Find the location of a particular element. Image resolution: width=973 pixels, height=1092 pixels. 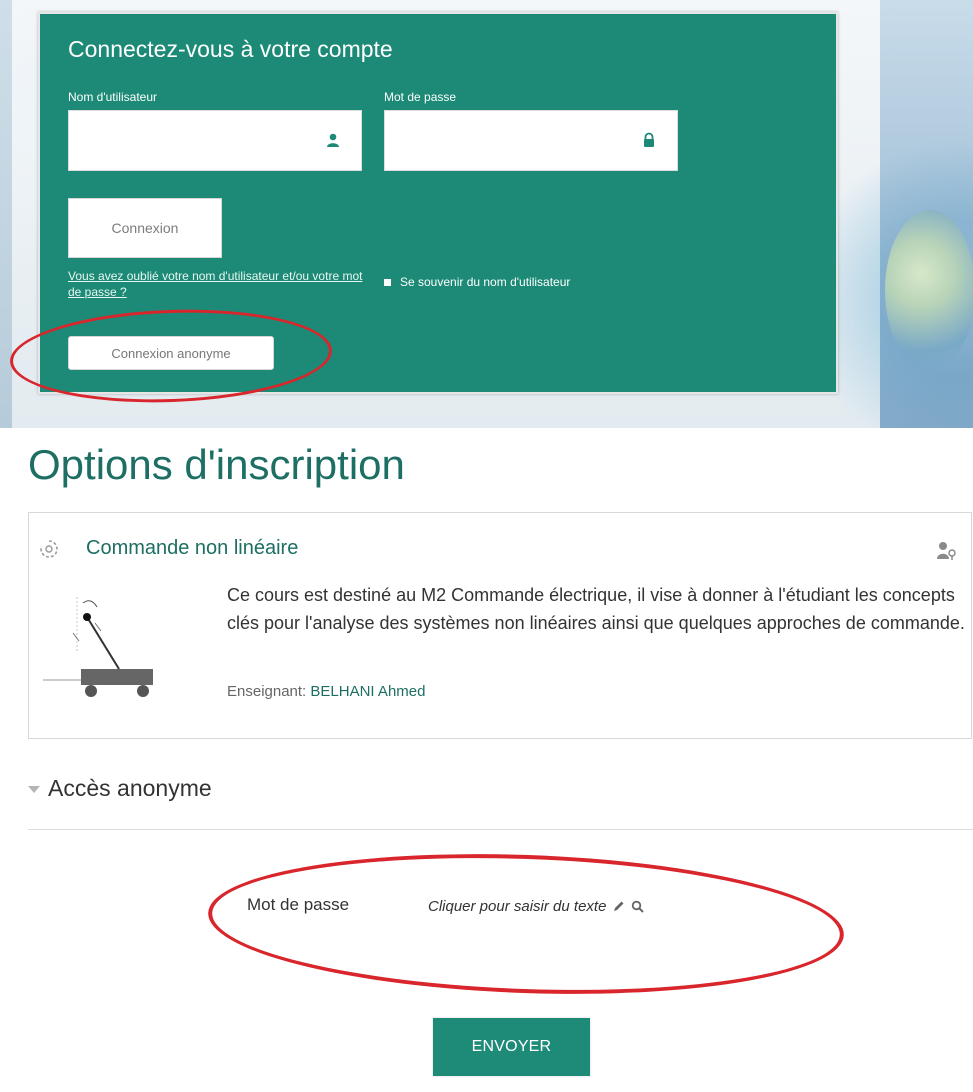

remember-username: Se souvenir du nom d'utilisateur is located at coordinates (477, 282).